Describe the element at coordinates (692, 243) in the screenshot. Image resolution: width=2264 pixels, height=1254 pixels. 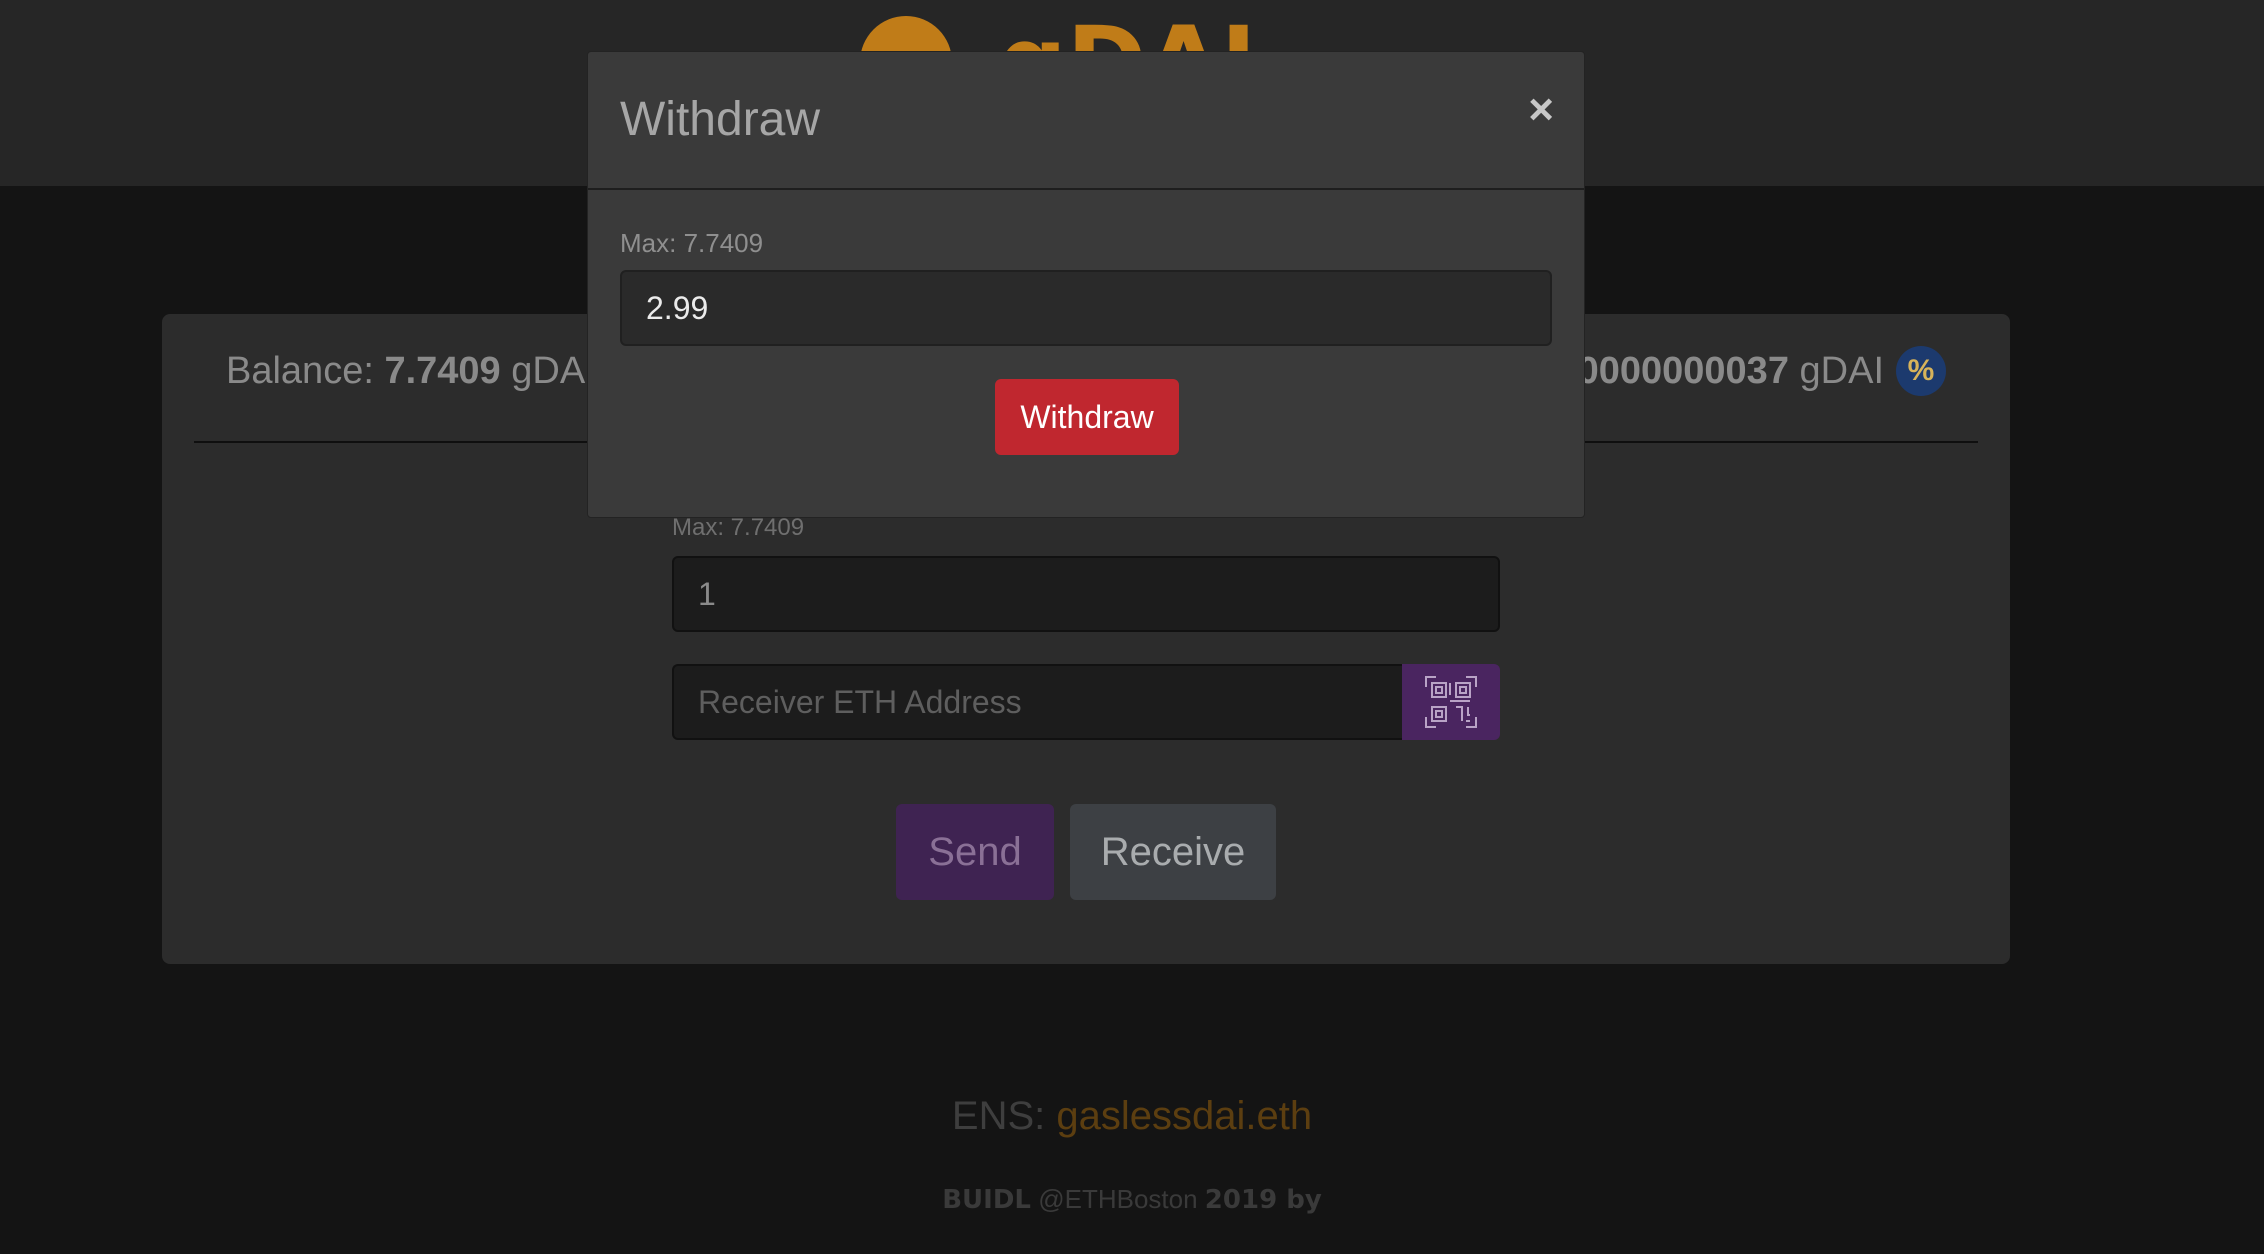
I see `withdraw-max-label: Max: 7.7409` at that location.